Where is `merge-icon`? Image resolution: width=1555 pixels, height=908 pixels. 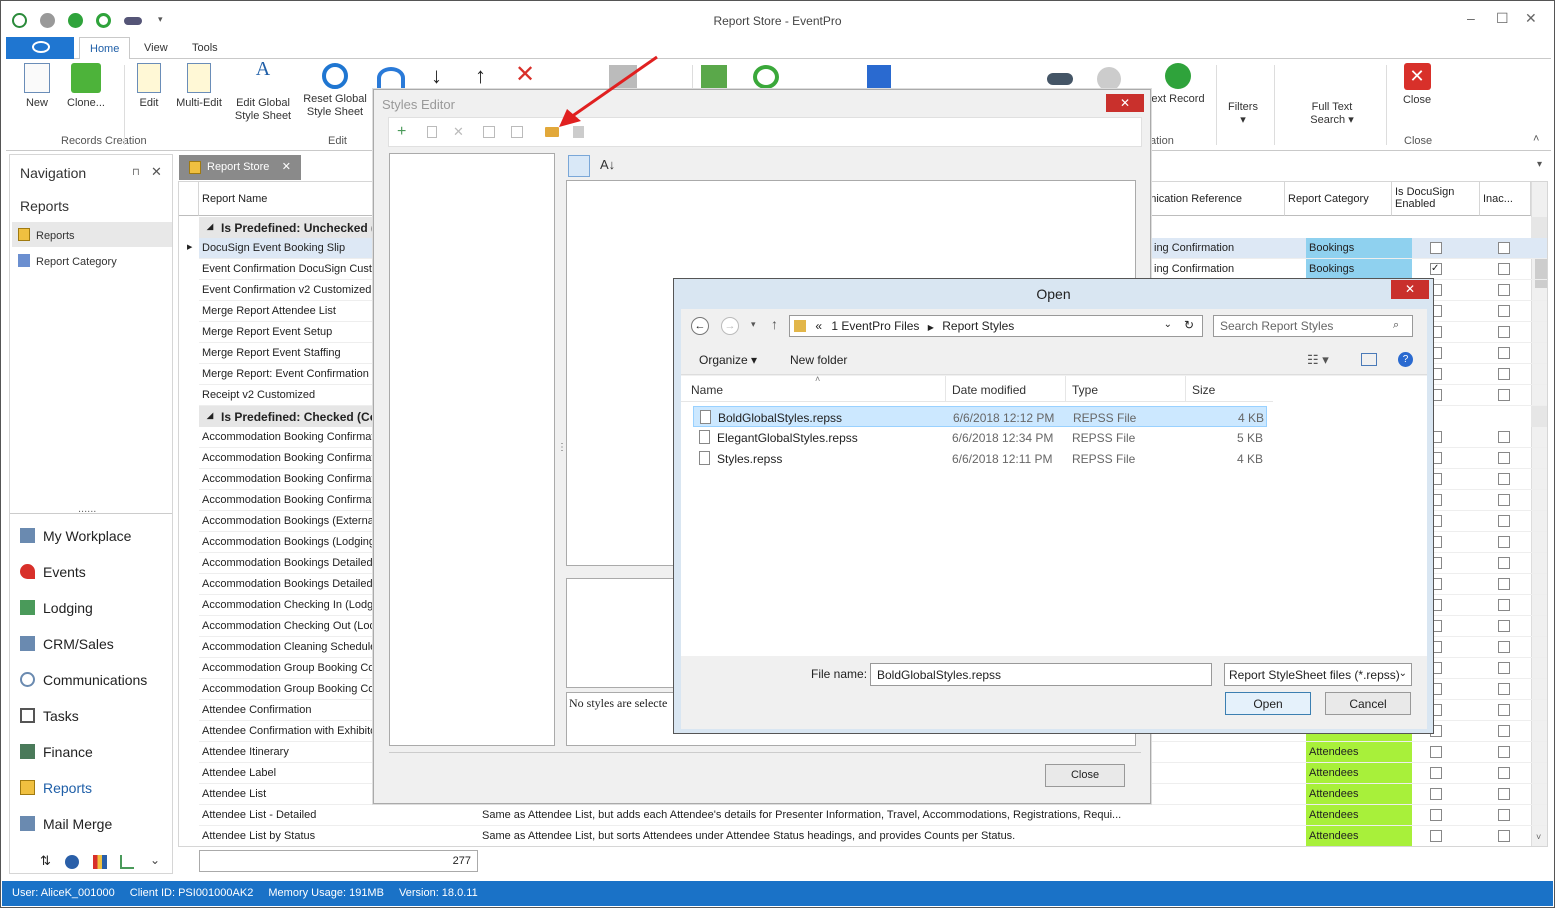 merge-icon is located at coordinates (714, 77).